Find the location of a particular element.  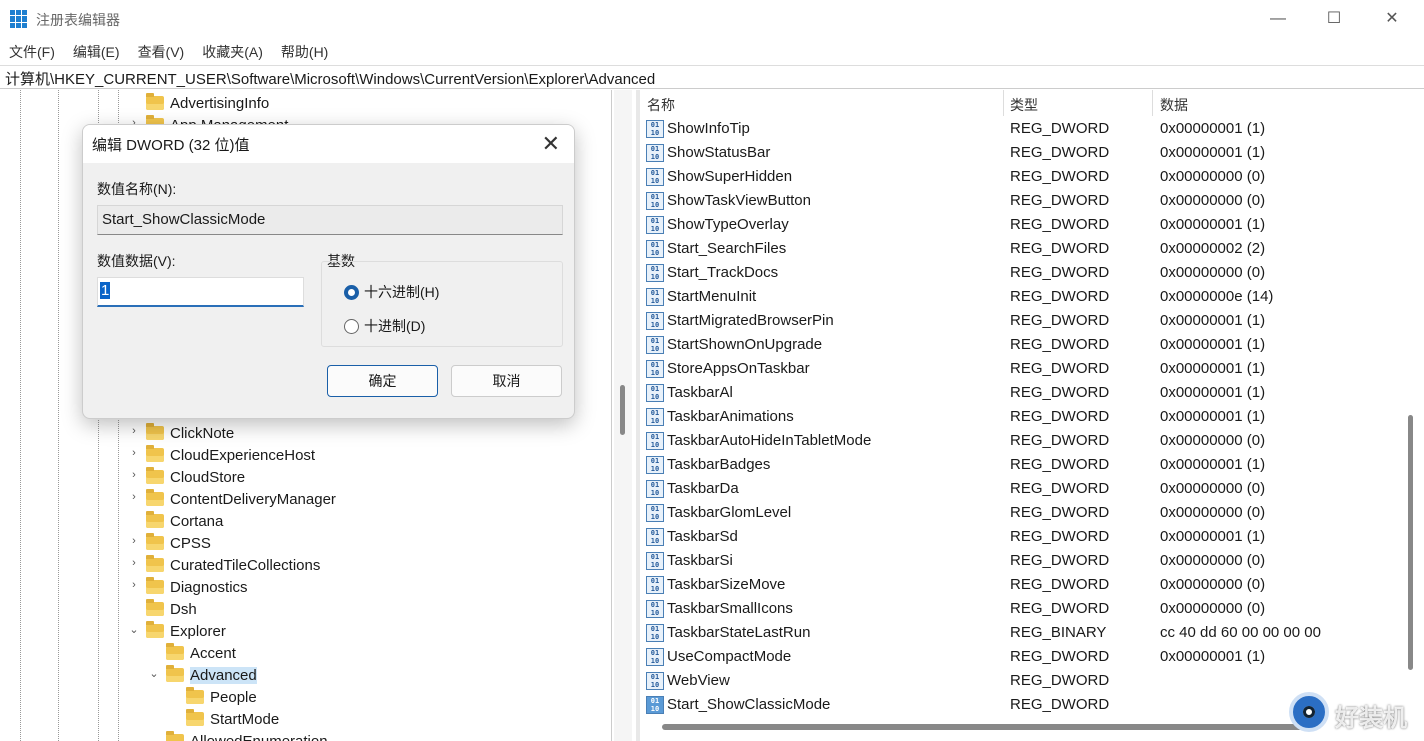

close-button: ✕ is located at coordinates (1392, 19).